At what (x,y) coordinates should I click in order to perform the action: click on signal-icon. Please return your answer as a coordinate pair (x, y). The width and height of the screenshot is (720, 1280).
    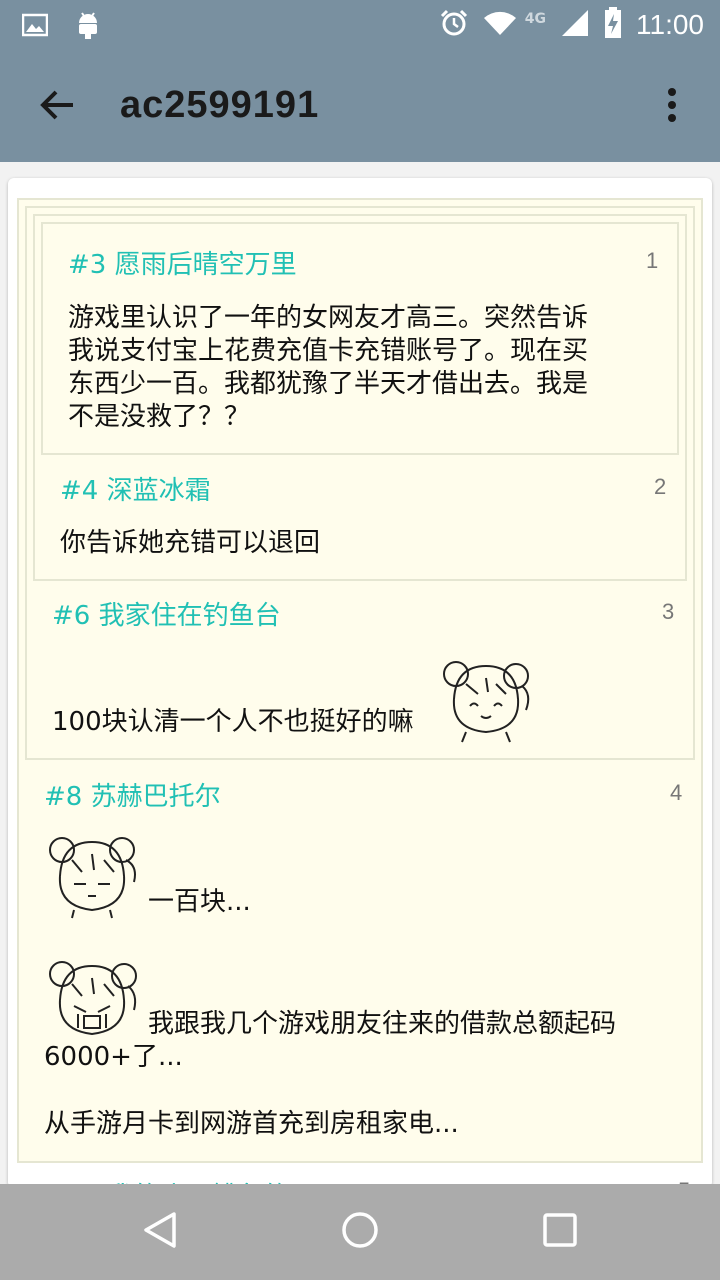
    Looking at the image, I should click on (575, 25).